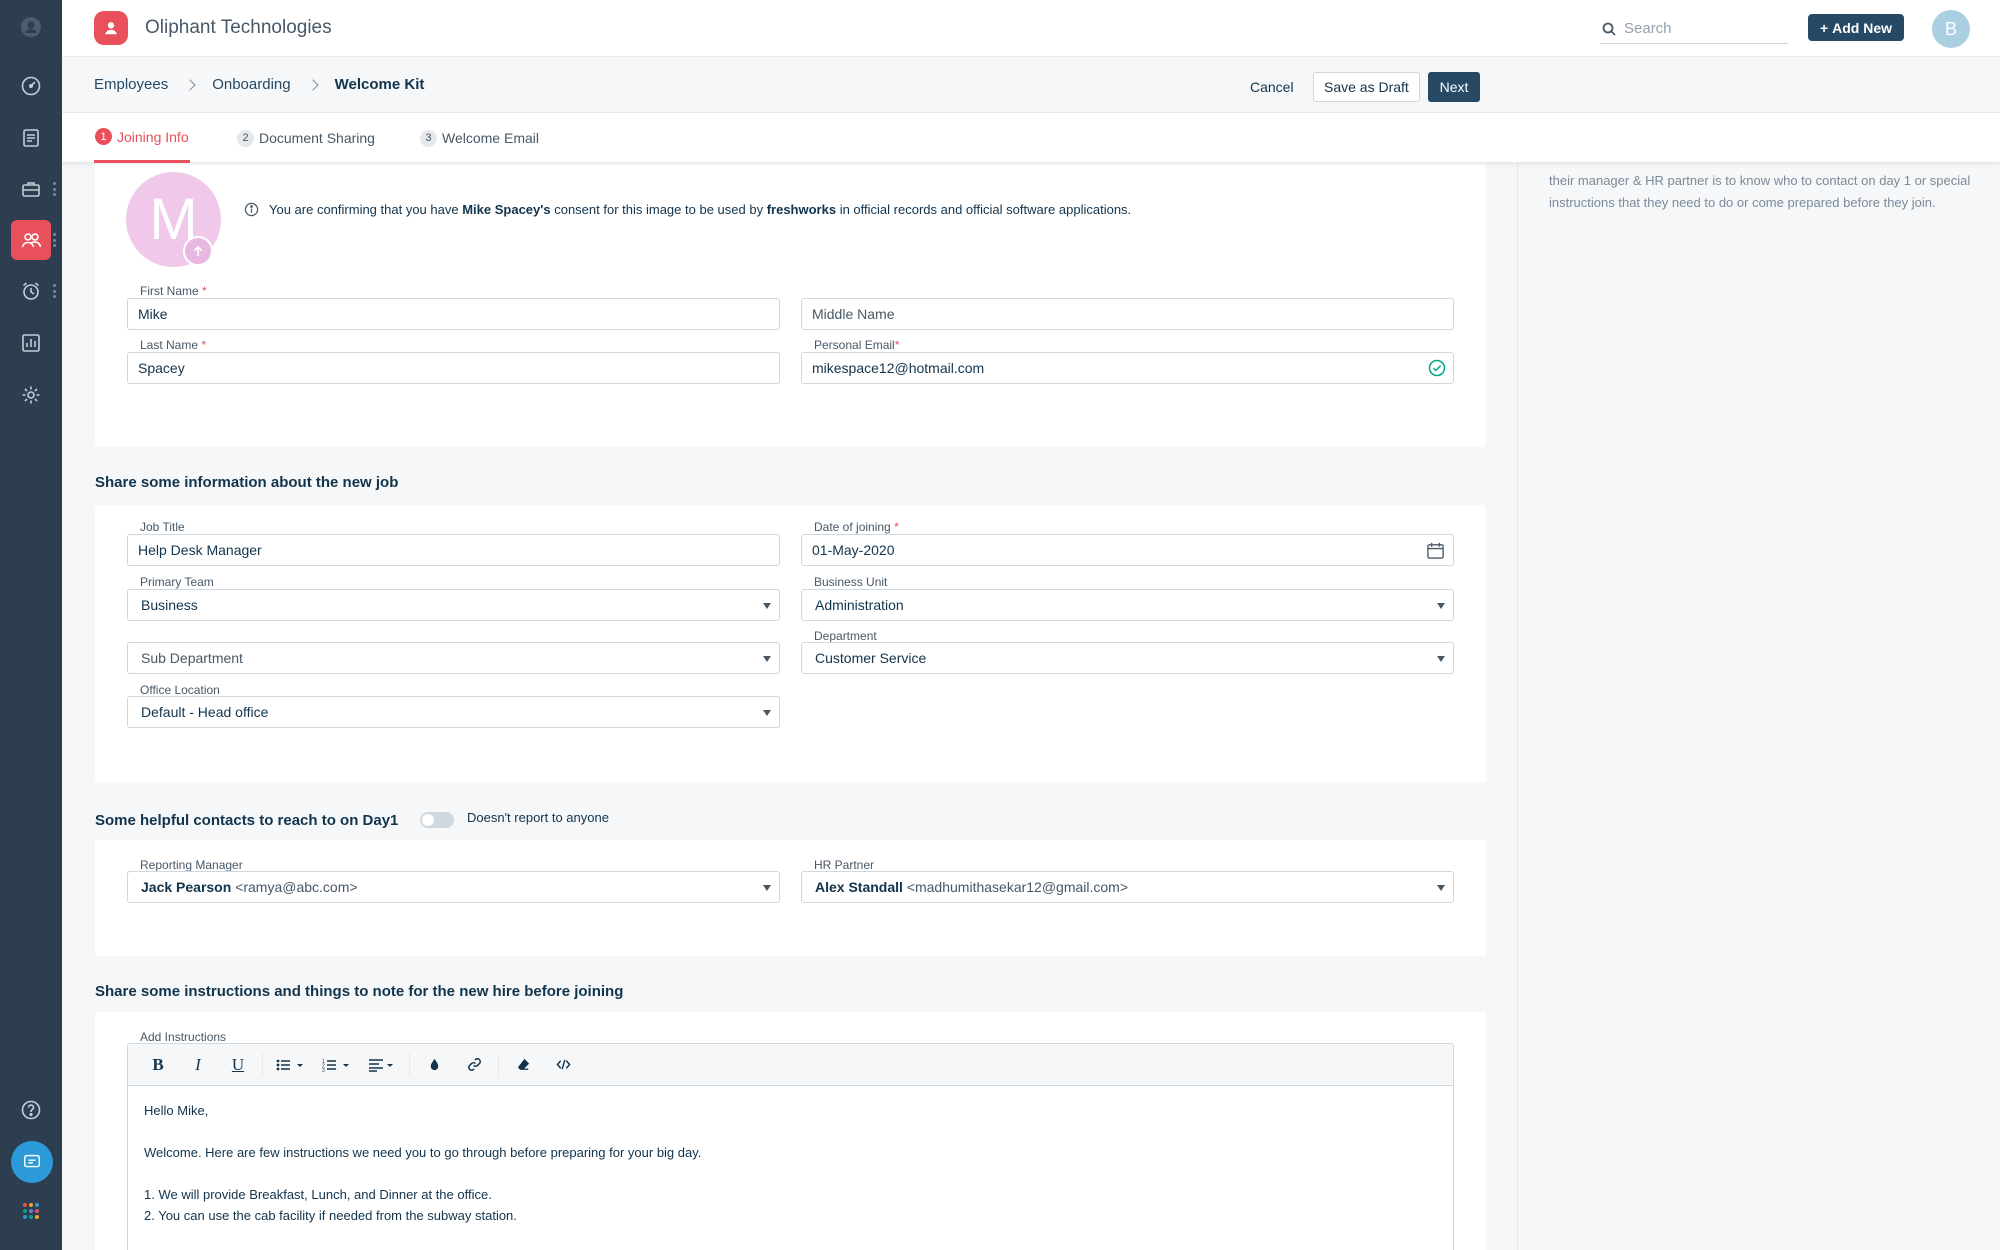 This screenshot has width=2000, height=1250. I want to click on bullet-list-icon, so click(289, 1064).